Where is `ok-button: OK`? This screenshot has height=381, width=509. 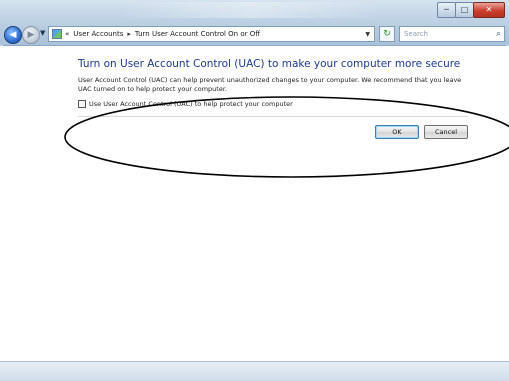 ok-button: OK is located at coordinates (397, 132).